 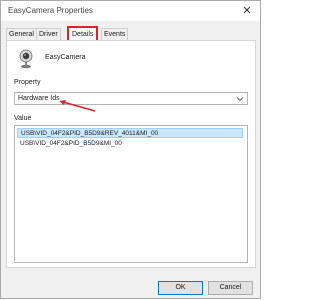 I want to click on chevron-down-icon, so click(x=240, y=99).